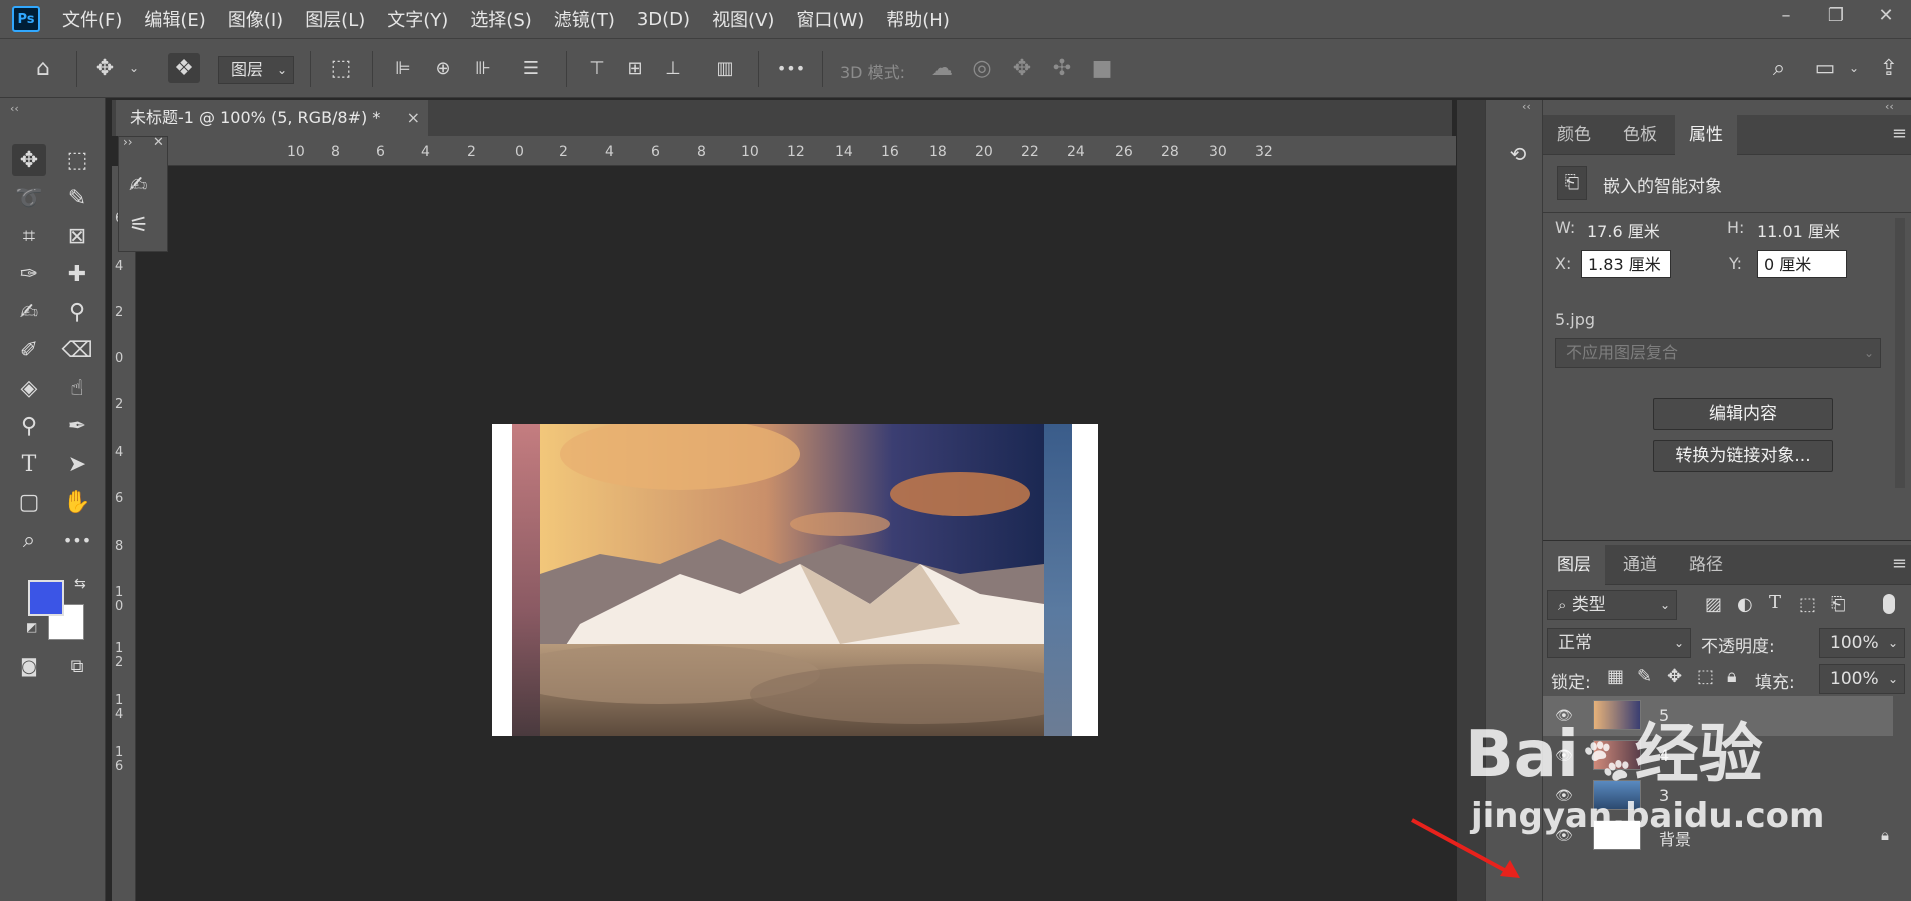 The height and width of the screenshot is (901, 1911). Describe the element at coordinates (29, 540) in the screenshot. I see `zoom-tool-icon: ⌕` at that location.